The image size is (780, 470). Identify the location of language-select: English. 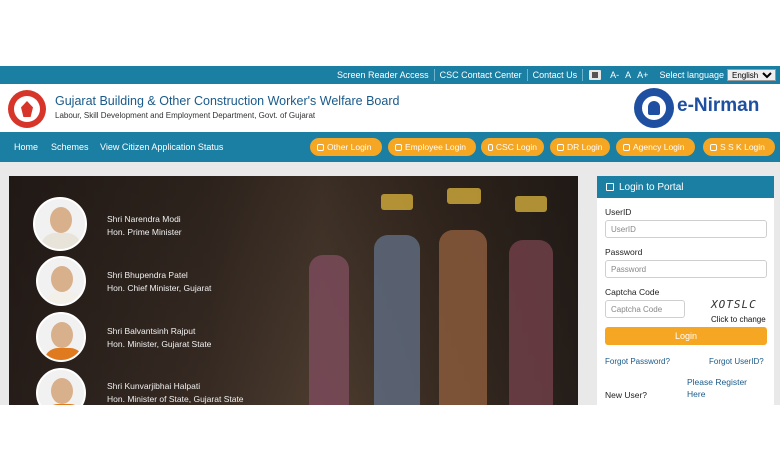
(751, 75).